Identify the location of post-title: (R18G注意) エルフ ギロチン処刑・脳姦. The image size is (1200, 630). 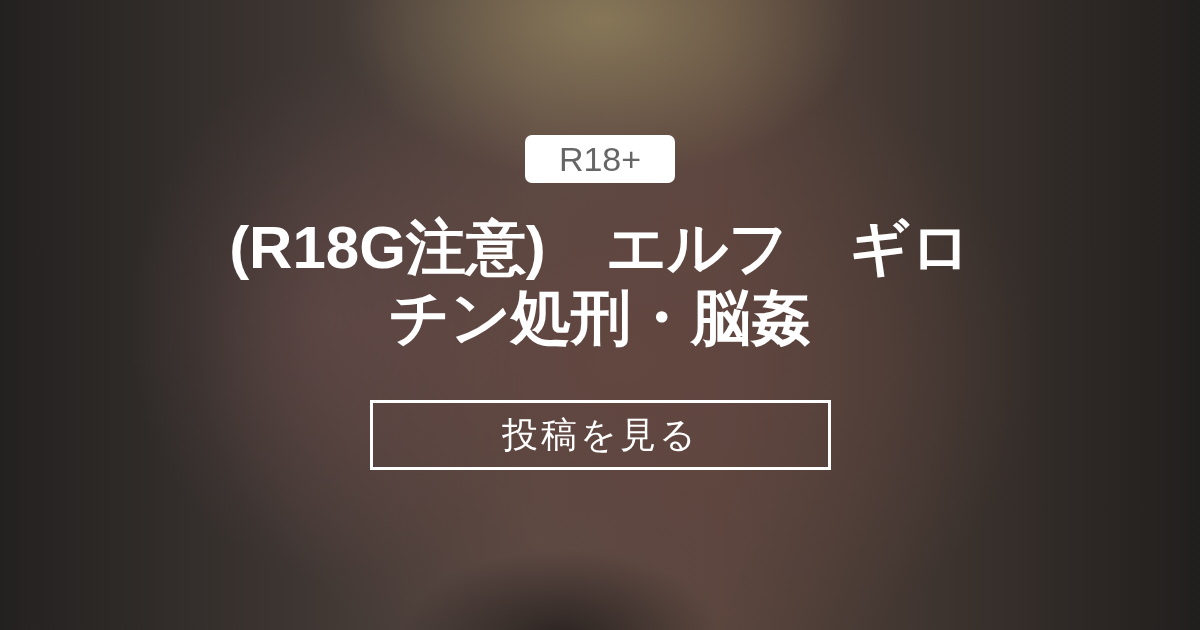
(600, 283).